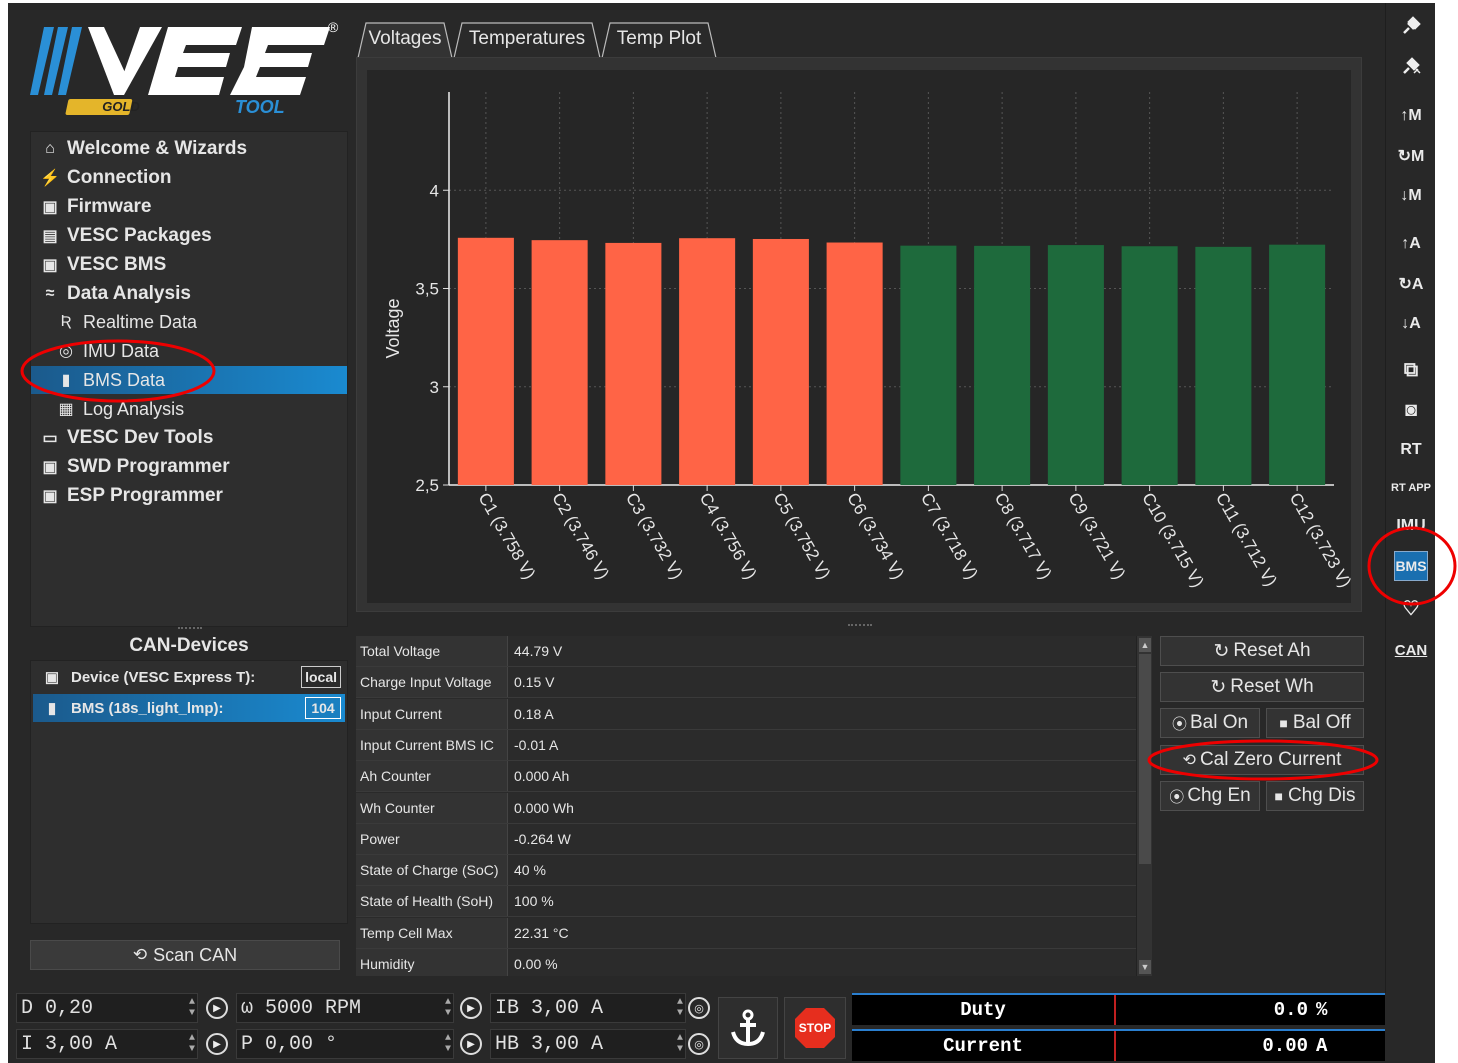 The height and width of the screenshot is (1063, 1458). What do you see at coordinates (107, 1008) in the screenshot?
I see `duty-input: D 0,20 ▲ ▼` at bounding box center [107, 1008].